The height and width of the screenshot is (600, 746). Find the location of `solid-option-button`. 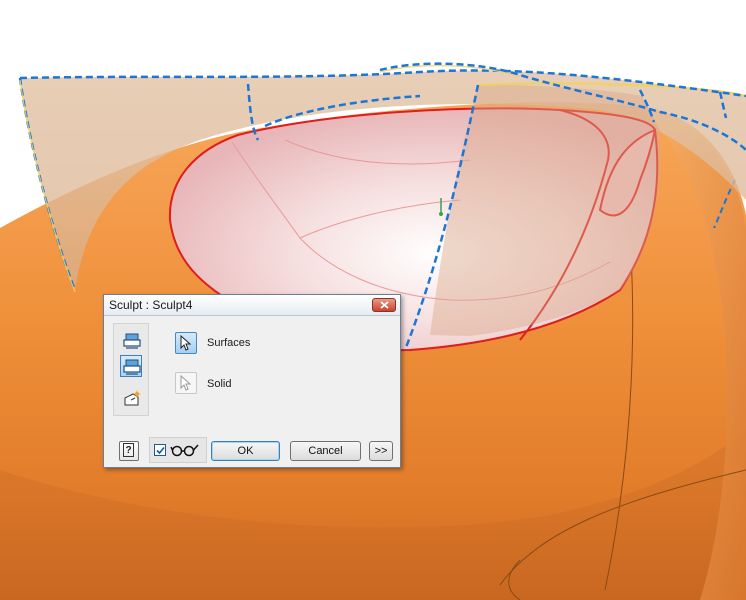

solid-option-button is located at coordinates (186, 383).